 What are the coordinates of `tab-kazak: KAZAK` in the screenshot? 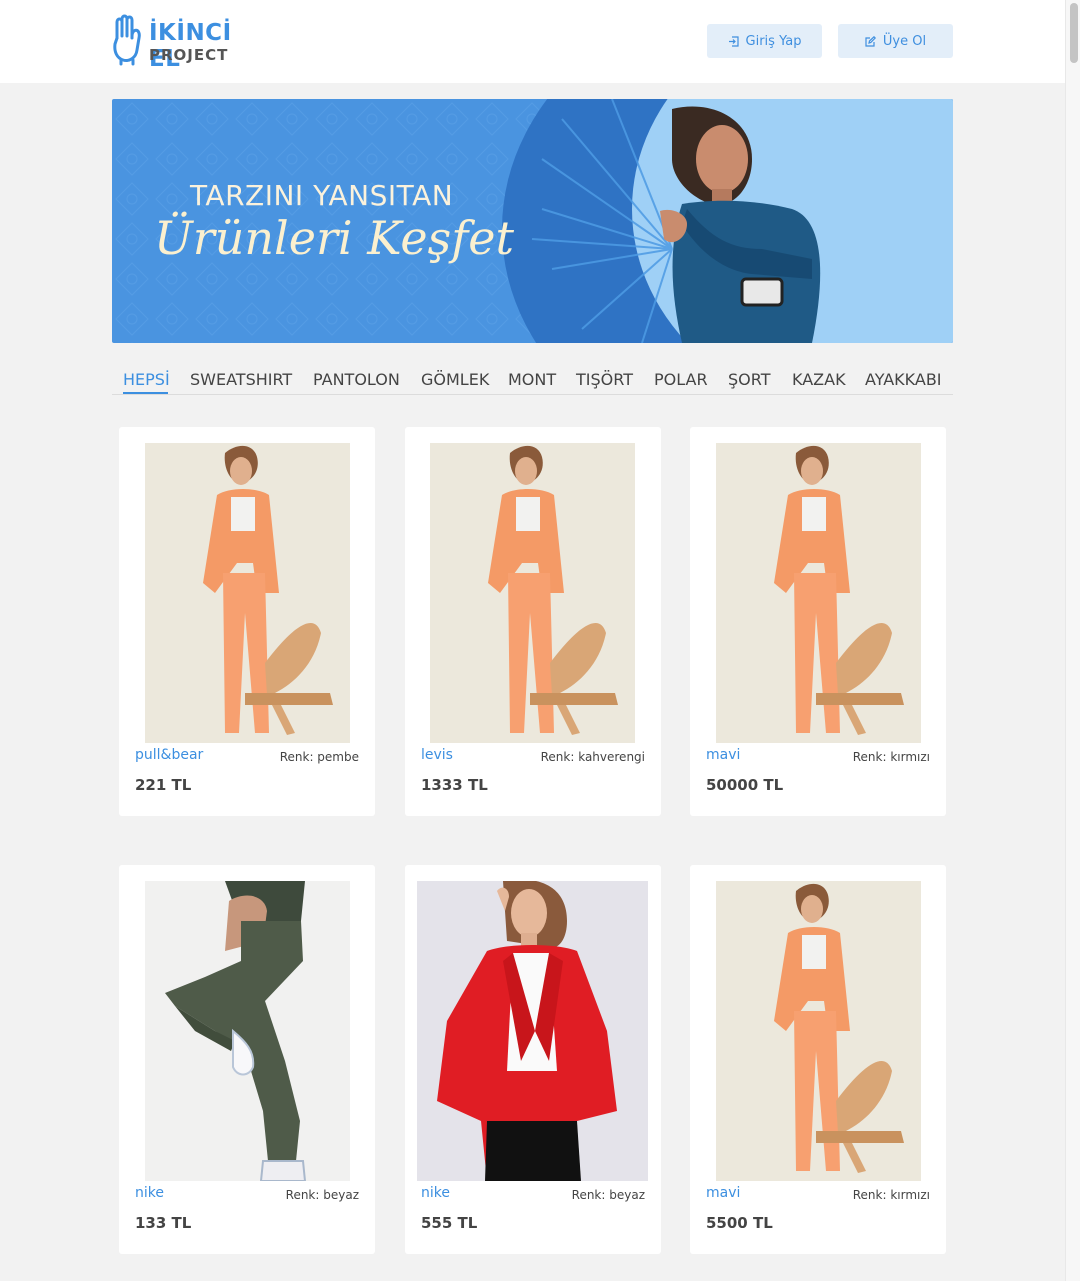 It's located at (819, 379).